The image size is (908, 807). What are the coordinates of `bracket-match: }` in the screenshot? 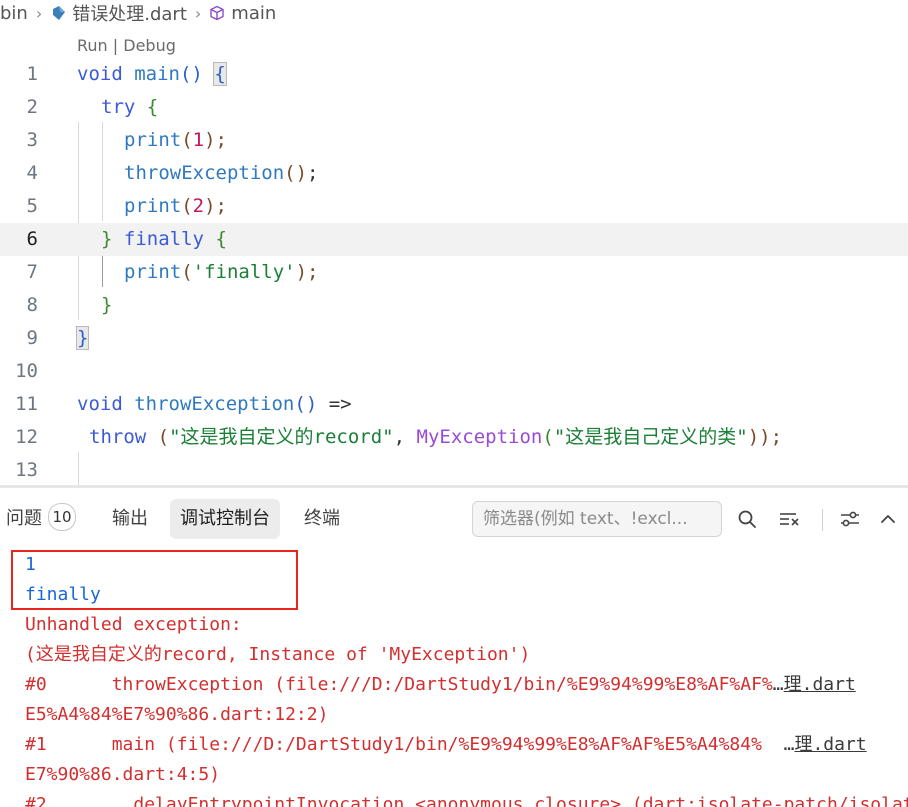 It's located at (82, 338).